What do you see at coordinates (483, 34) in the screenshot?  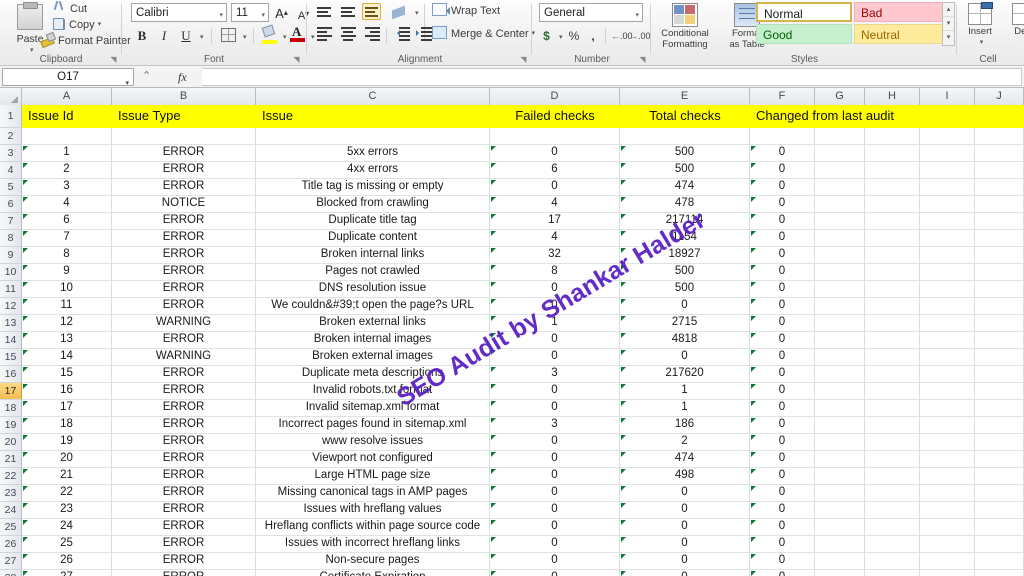 I see `merge-center-button: Merge & Center ▾` at bounding box center [483, 34].